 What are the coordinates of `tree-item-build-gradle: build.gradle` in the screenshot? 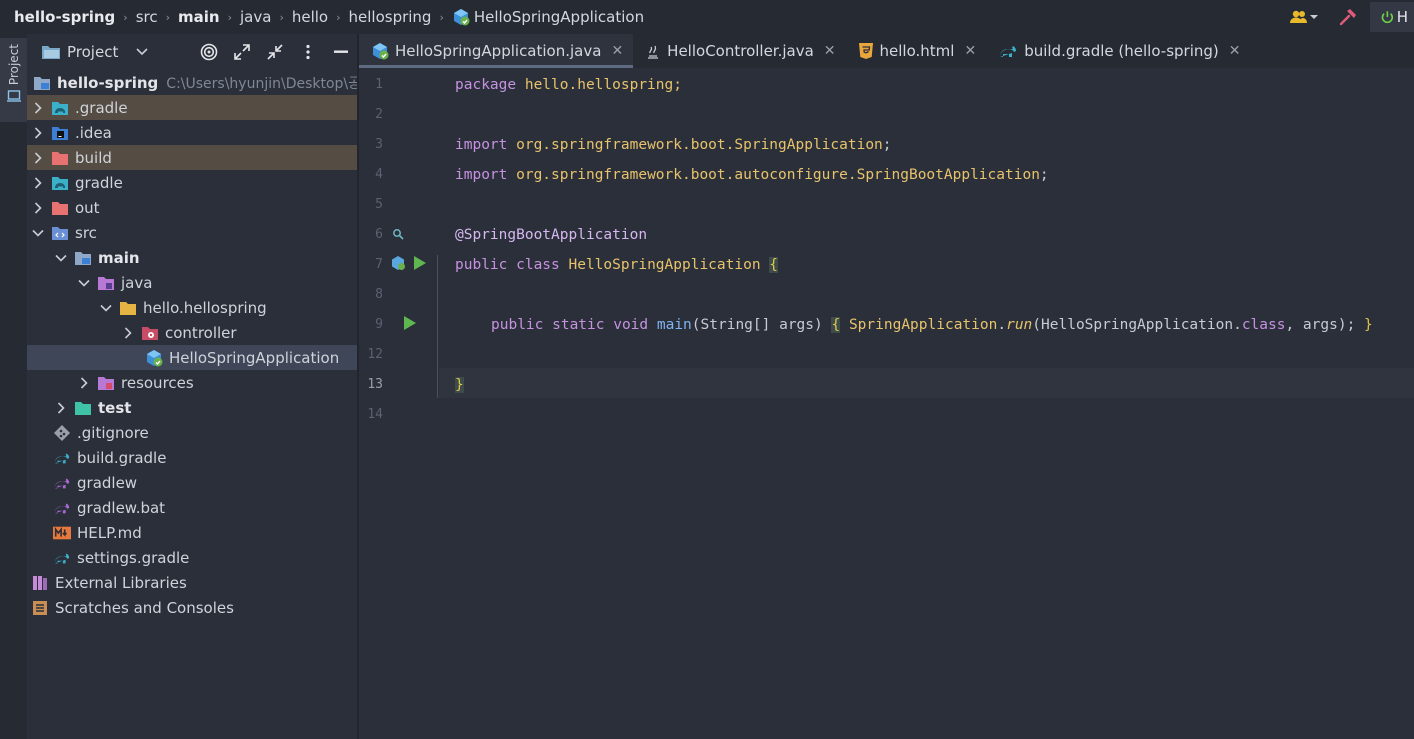 It's located at (192, 457).